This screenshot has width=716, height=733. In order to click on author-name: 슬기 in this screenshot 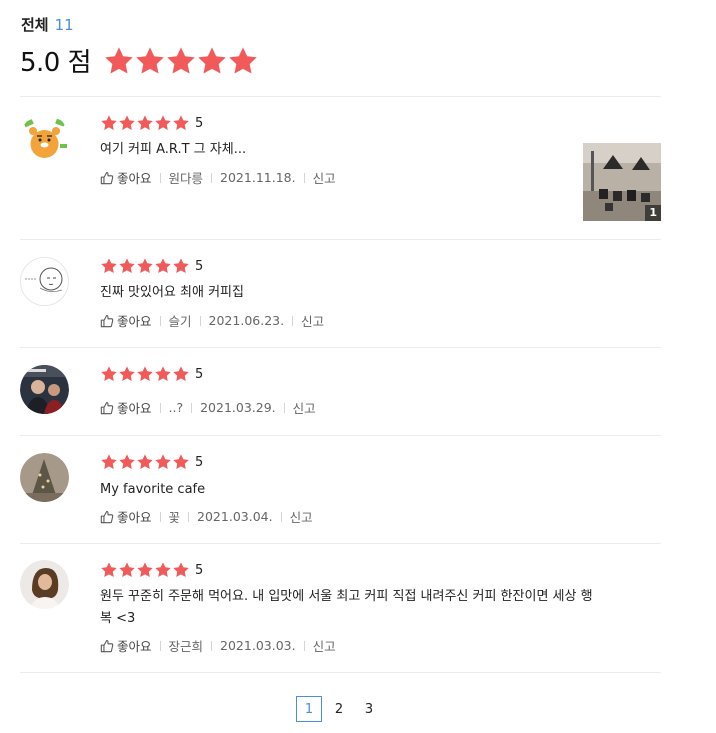, I will do `click(180, 320)`.